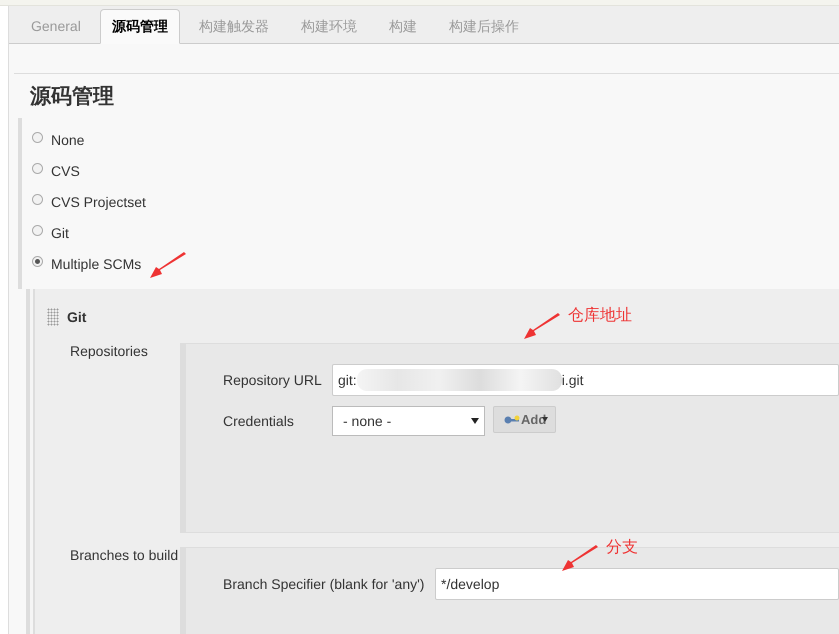 The width and height of the screenshot is (839, 634). I want to click on tab: 构建, so click(403, 28).